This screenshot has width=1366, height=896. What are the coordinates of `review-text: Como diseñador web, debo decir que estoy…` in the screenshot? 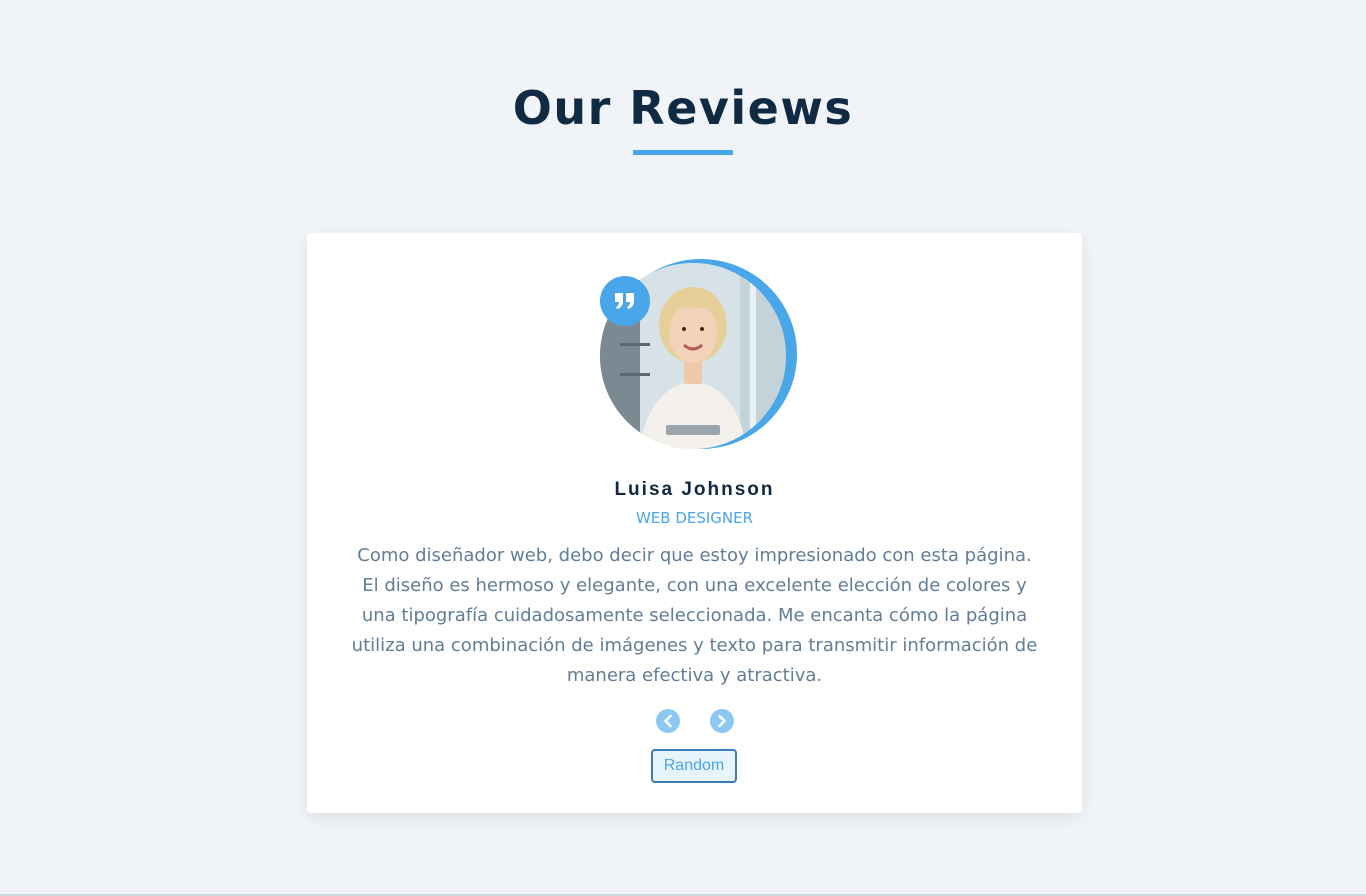 It's located at (694, 615).